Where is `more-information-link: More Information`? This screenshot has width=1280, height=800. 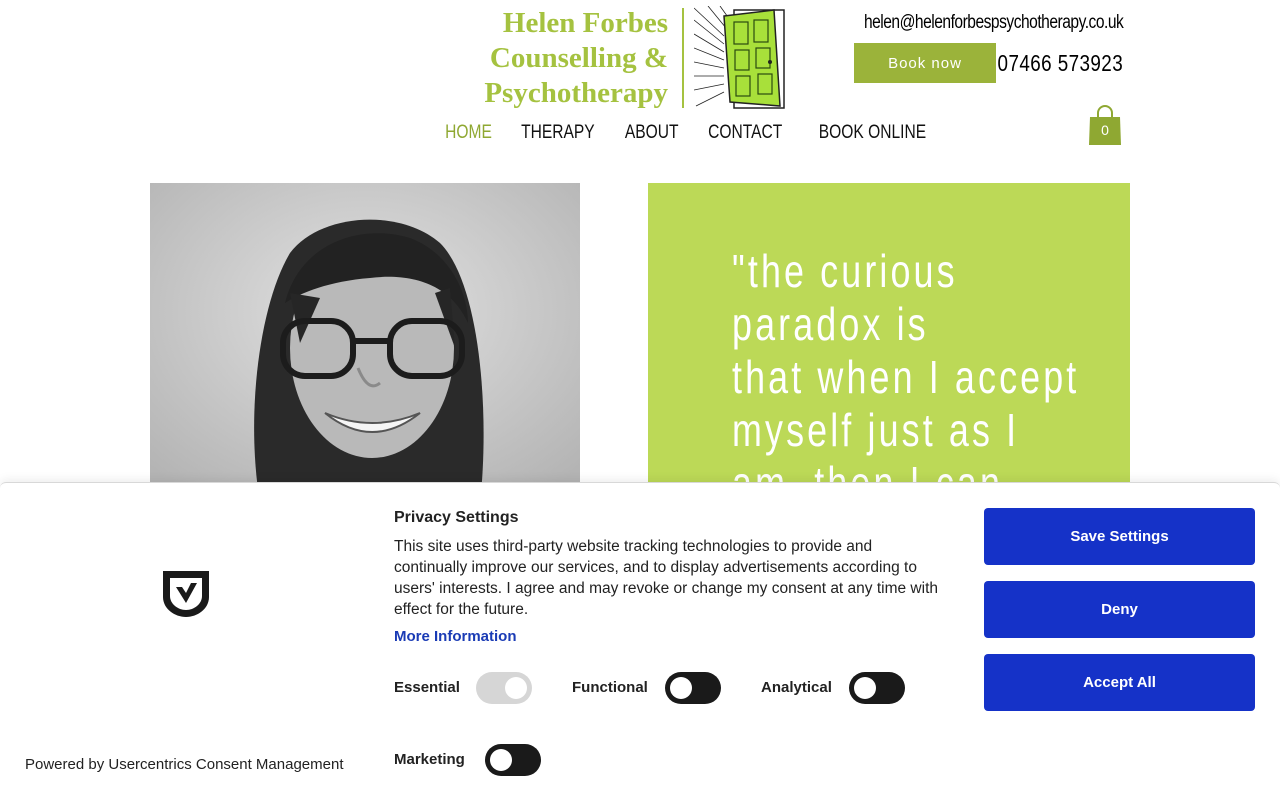 more-information-link: More Information is located at coordinates (455, 636).